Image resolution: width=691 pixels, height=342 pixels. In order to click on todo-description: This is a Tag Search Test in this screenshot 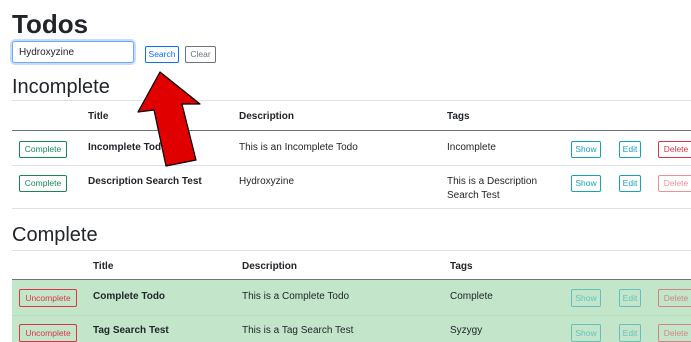, I will do `click(298, 330)`.